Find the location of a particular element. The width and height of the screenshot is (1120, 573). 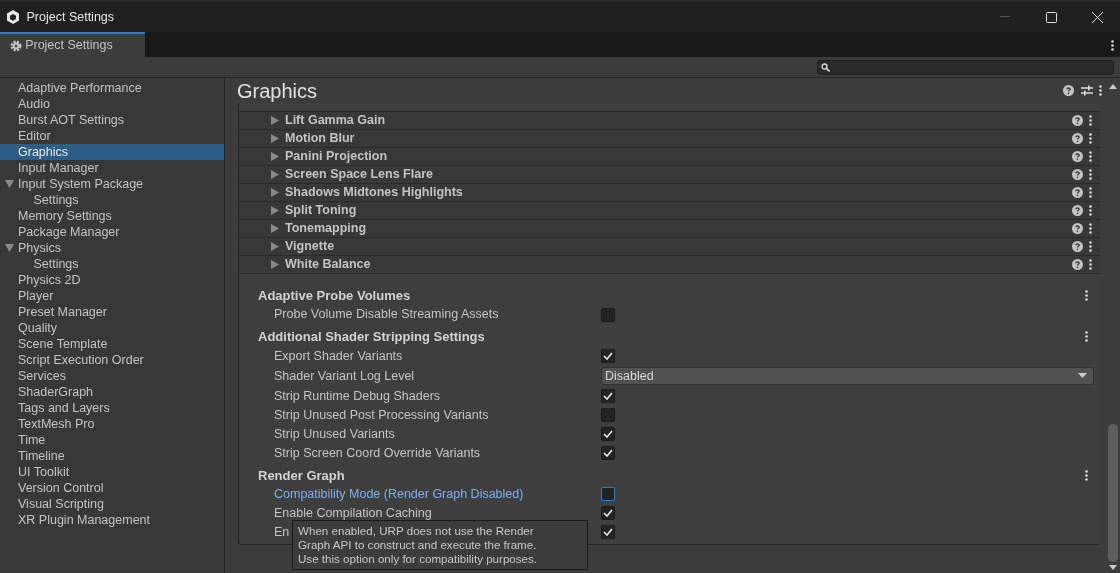

sidebar-item: Player is located at coordinates (112, 296).